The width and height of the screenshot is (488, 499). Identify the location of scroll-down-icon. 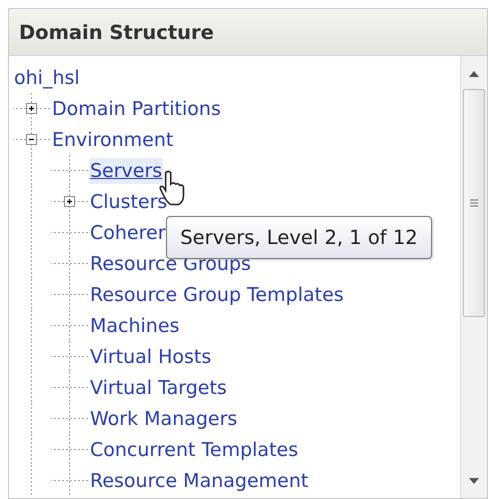
(474, 481).